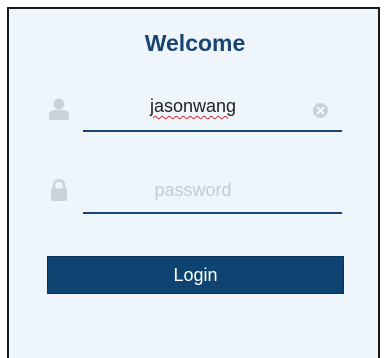 Image resolution: width=388 pixels, height=358 pixels. Describe the element at coordinates (193, 106) in the screenshot. I see `username-field: jasonwang` at that location.